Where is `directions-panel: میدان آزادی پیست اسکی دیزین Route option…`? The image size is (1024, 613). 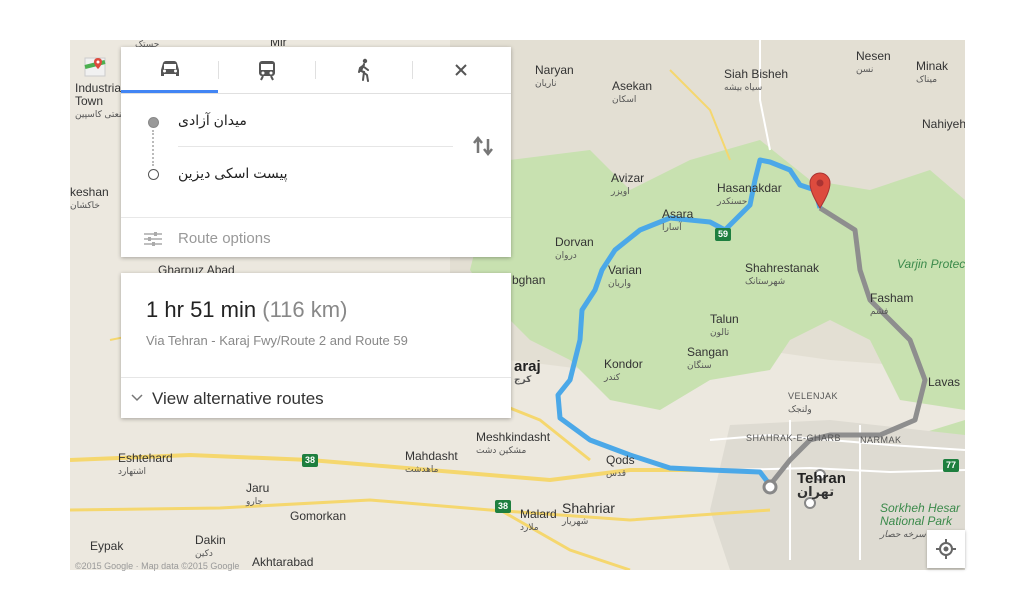 directions-panel: میدان آزادی پیست اسکی دیزین Route option… is located at coordinates (316, 152).